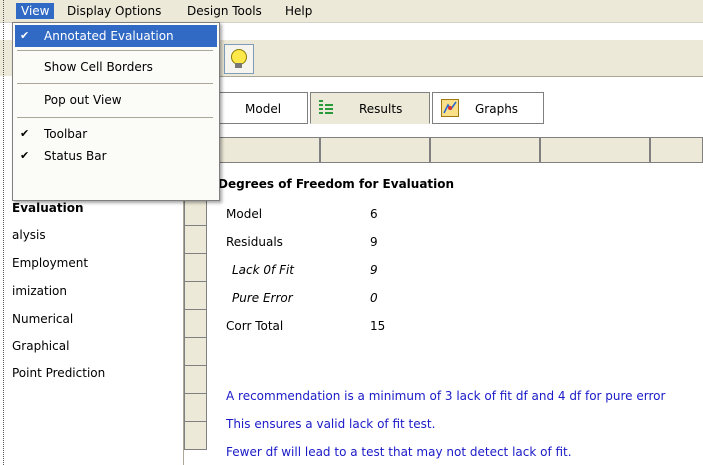 The image size is (703, 465). Describe the element at coordinates (48, 208) in the screenshot. I see `nav-item-evaluation: Evaluation` at that location.